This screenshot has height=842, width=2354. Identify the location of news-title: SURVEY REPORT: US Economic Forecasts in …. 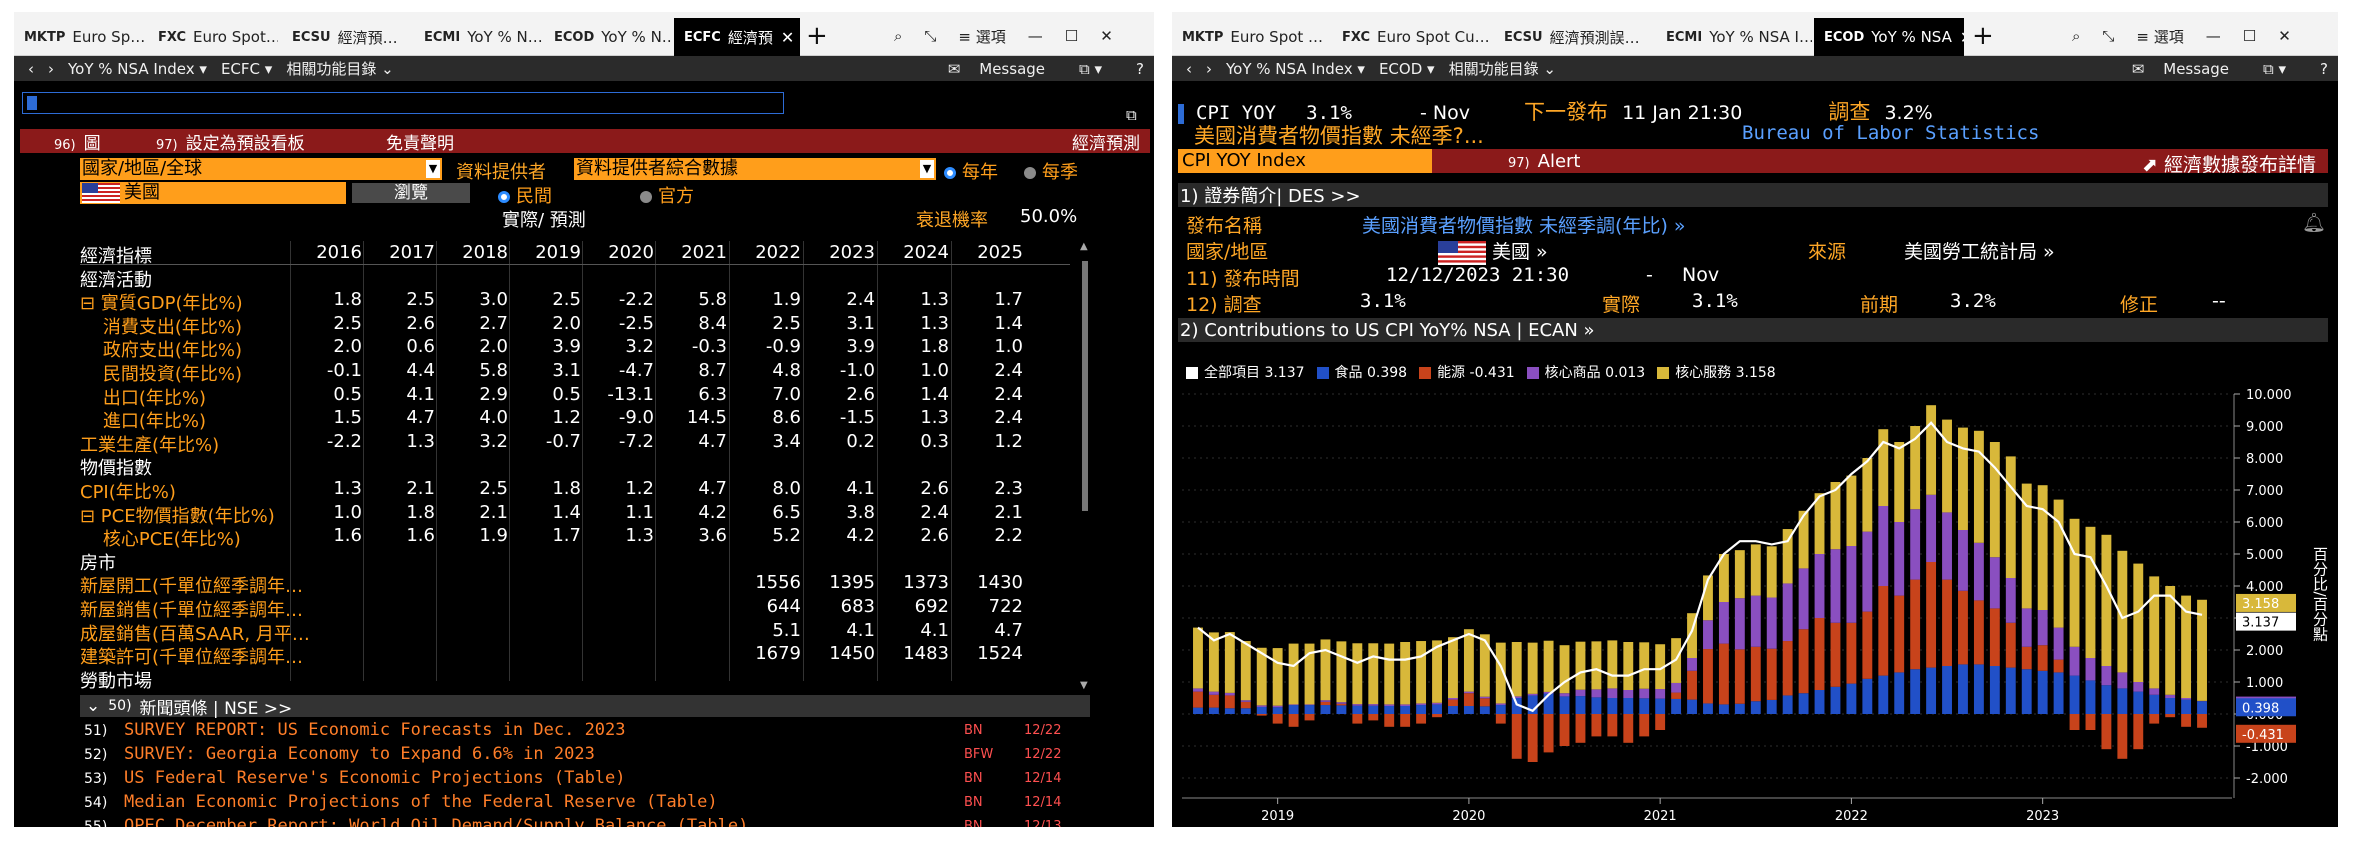
(375, 730).